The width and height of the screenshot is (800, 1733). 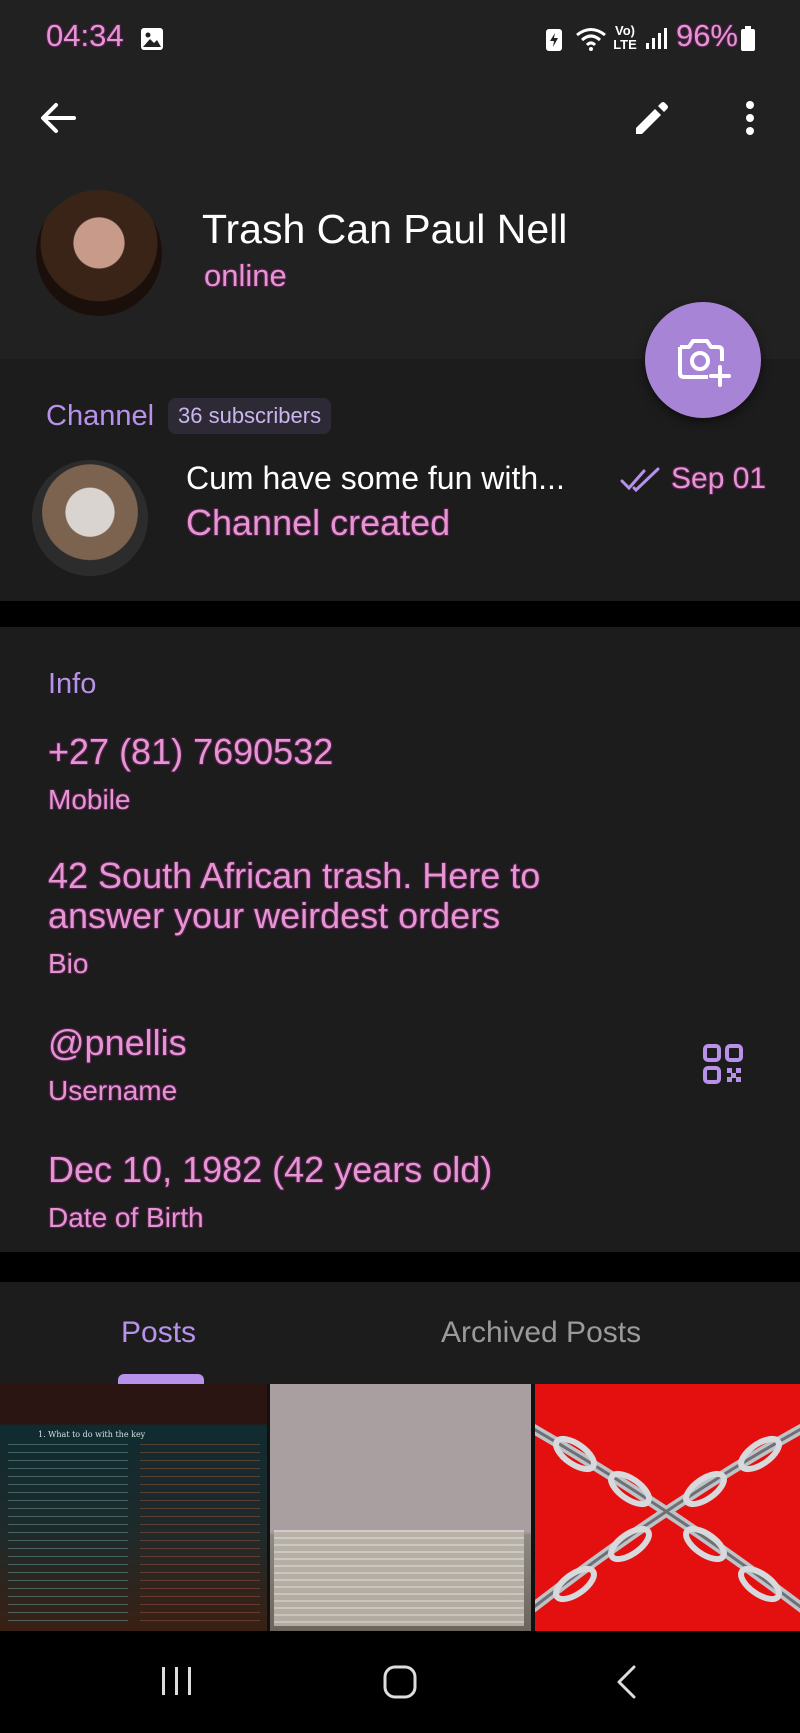 I want to click on tab-posts: Posts, so click(x=158, y=1333).